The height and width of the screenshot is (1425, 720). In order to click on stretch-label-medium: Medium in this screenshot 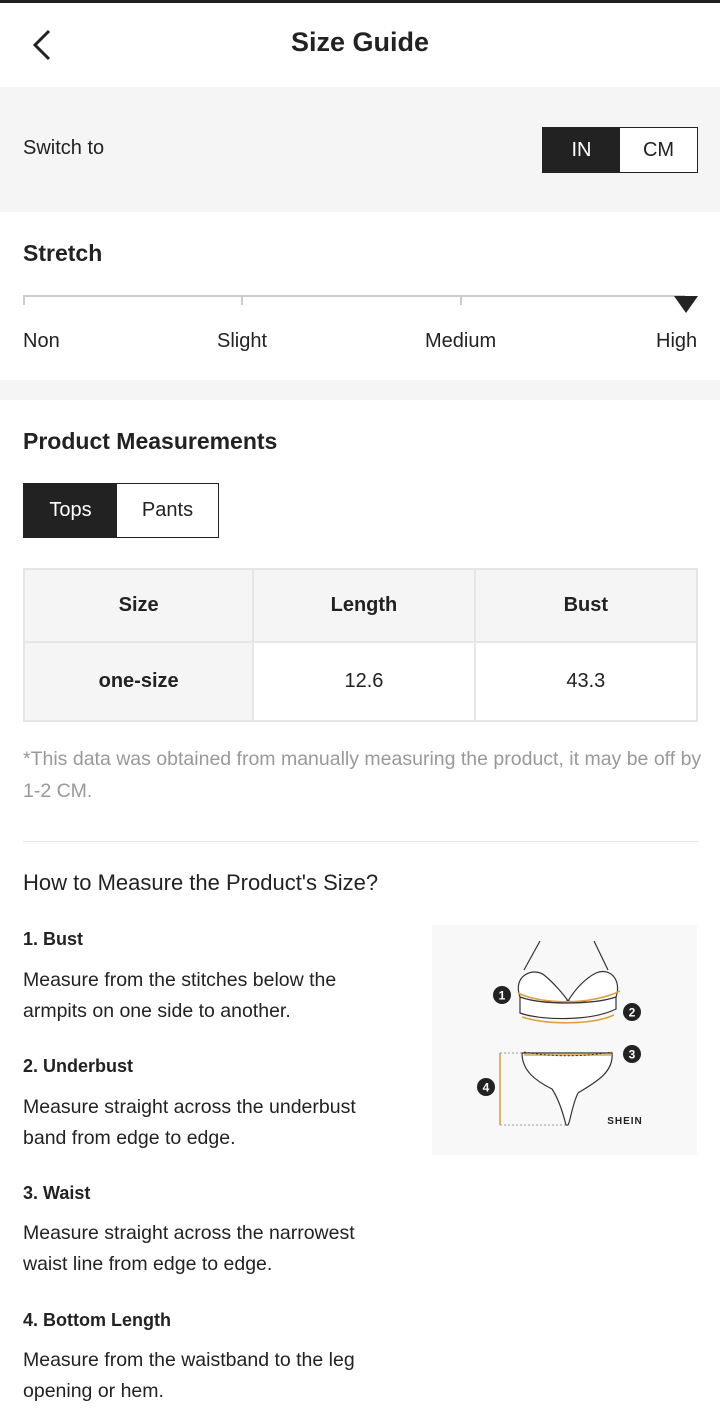, I will do `click(461, 341)`.